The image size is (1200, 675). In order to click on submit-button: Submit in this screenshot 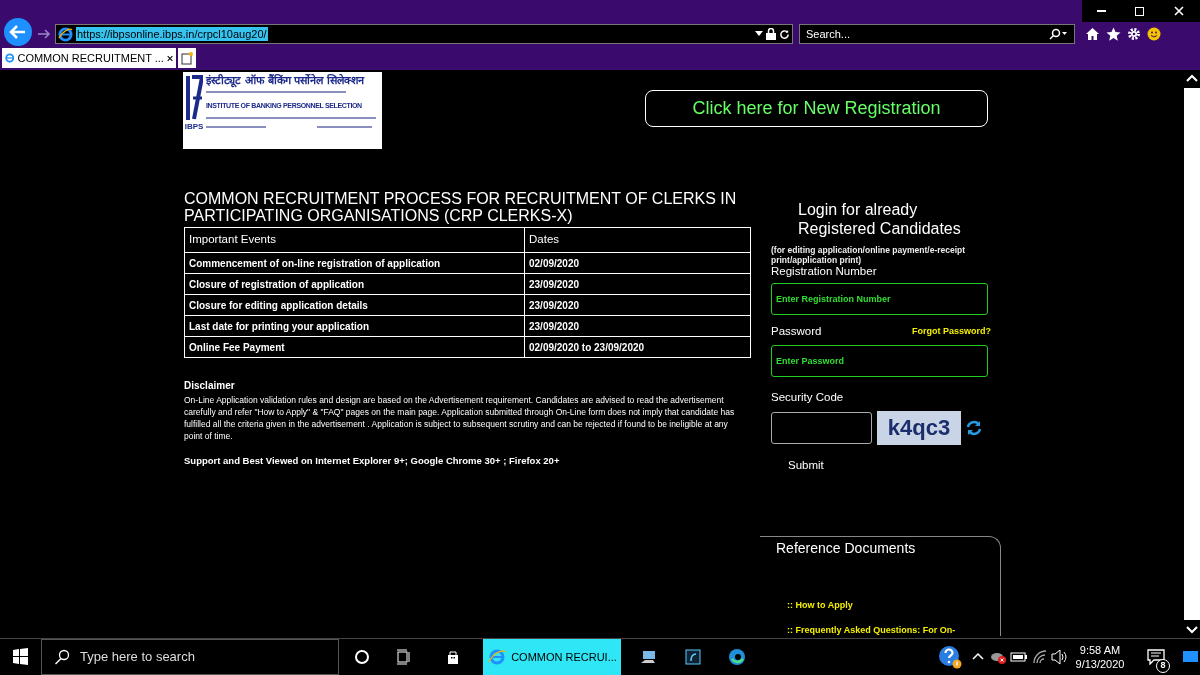, I will do `click(806, 465)`.